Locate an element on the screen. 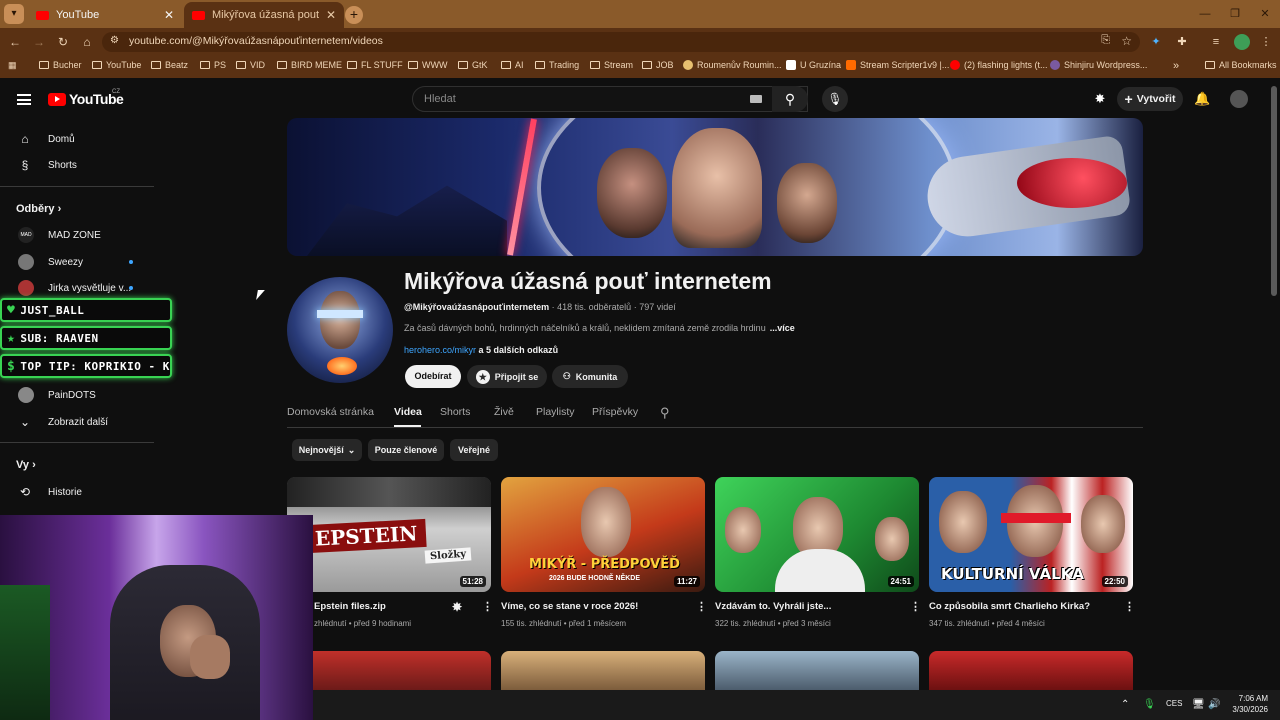 Image resolution: width=1280 pixels, height=720 pixels. more-links: a 5 dalších odkazů is located at coordinates (519, 350).